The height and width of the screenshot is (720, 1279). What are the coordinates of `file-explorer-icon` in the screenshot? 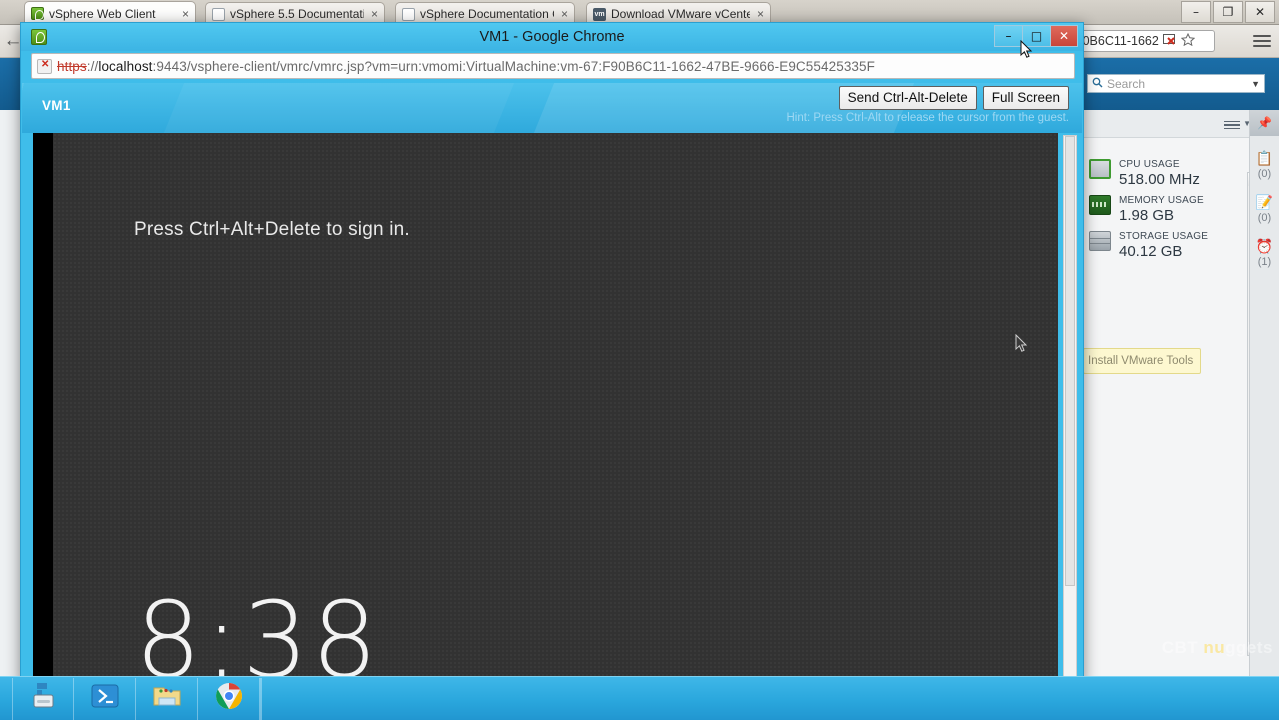 It's located at (167, 698).